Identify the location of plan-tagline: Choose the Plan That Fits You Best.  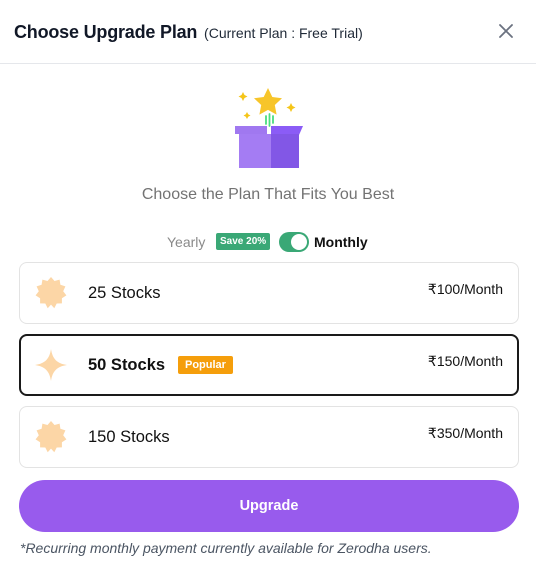
(268, 194).